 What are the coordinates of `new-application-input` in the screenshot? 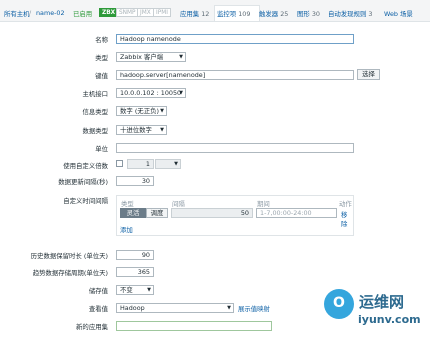 It's located at (194, 326).